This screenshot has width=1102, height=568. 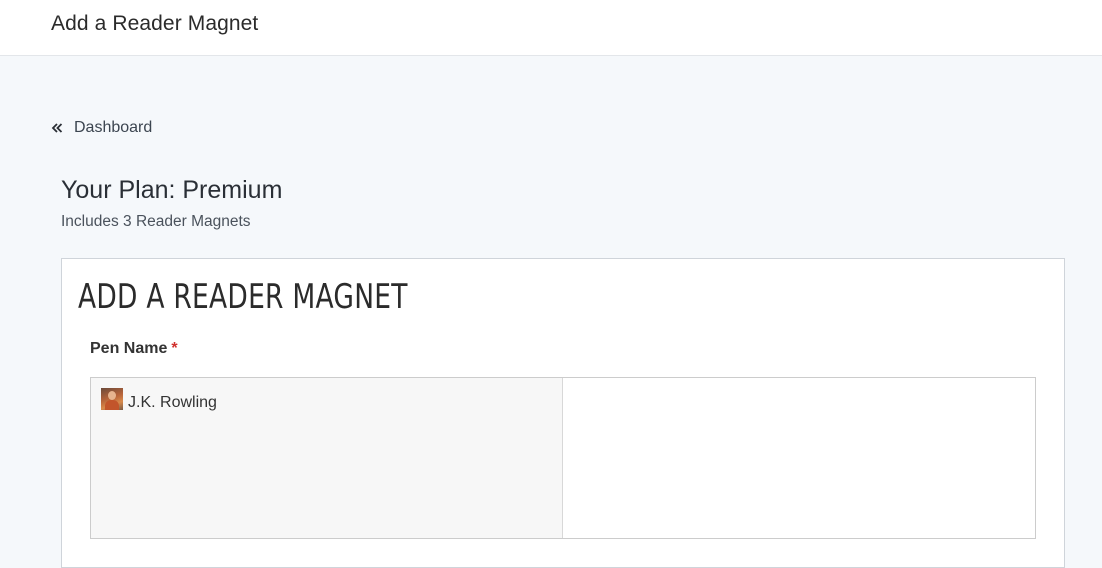 What do you see at coordinates (174, 348) in the screenshot?
I see `required-marker: *` at bounding box center [174, 348].